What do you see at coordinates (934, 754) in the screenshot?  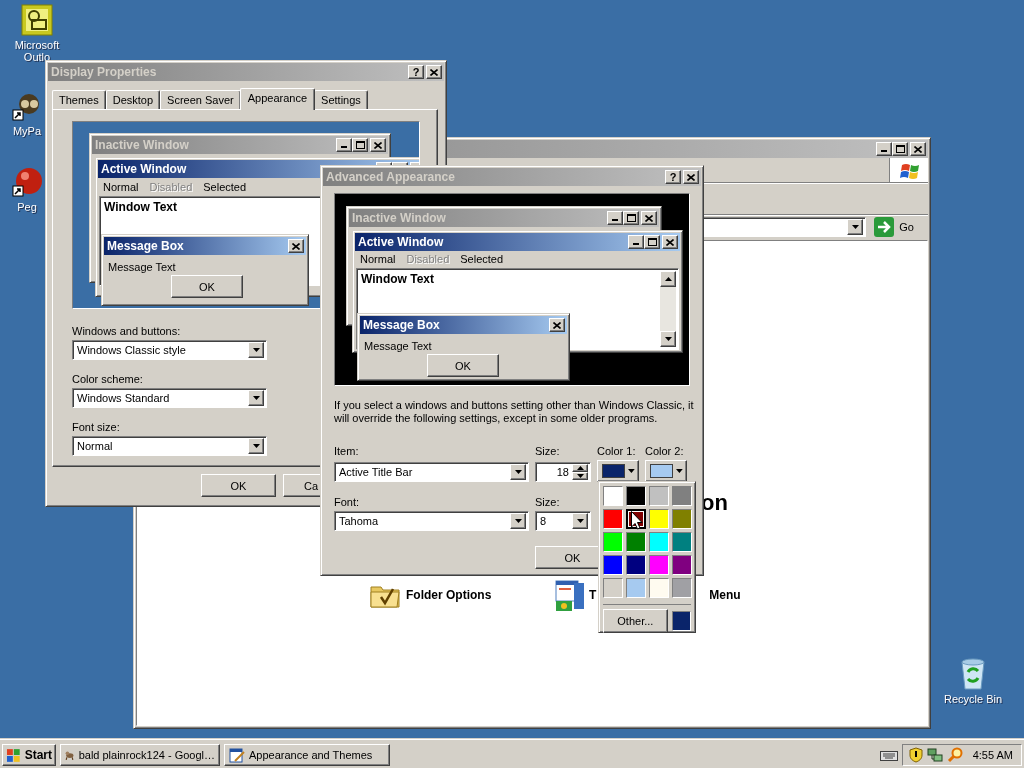 I see `network-icon` at bounding box center [934, 754].